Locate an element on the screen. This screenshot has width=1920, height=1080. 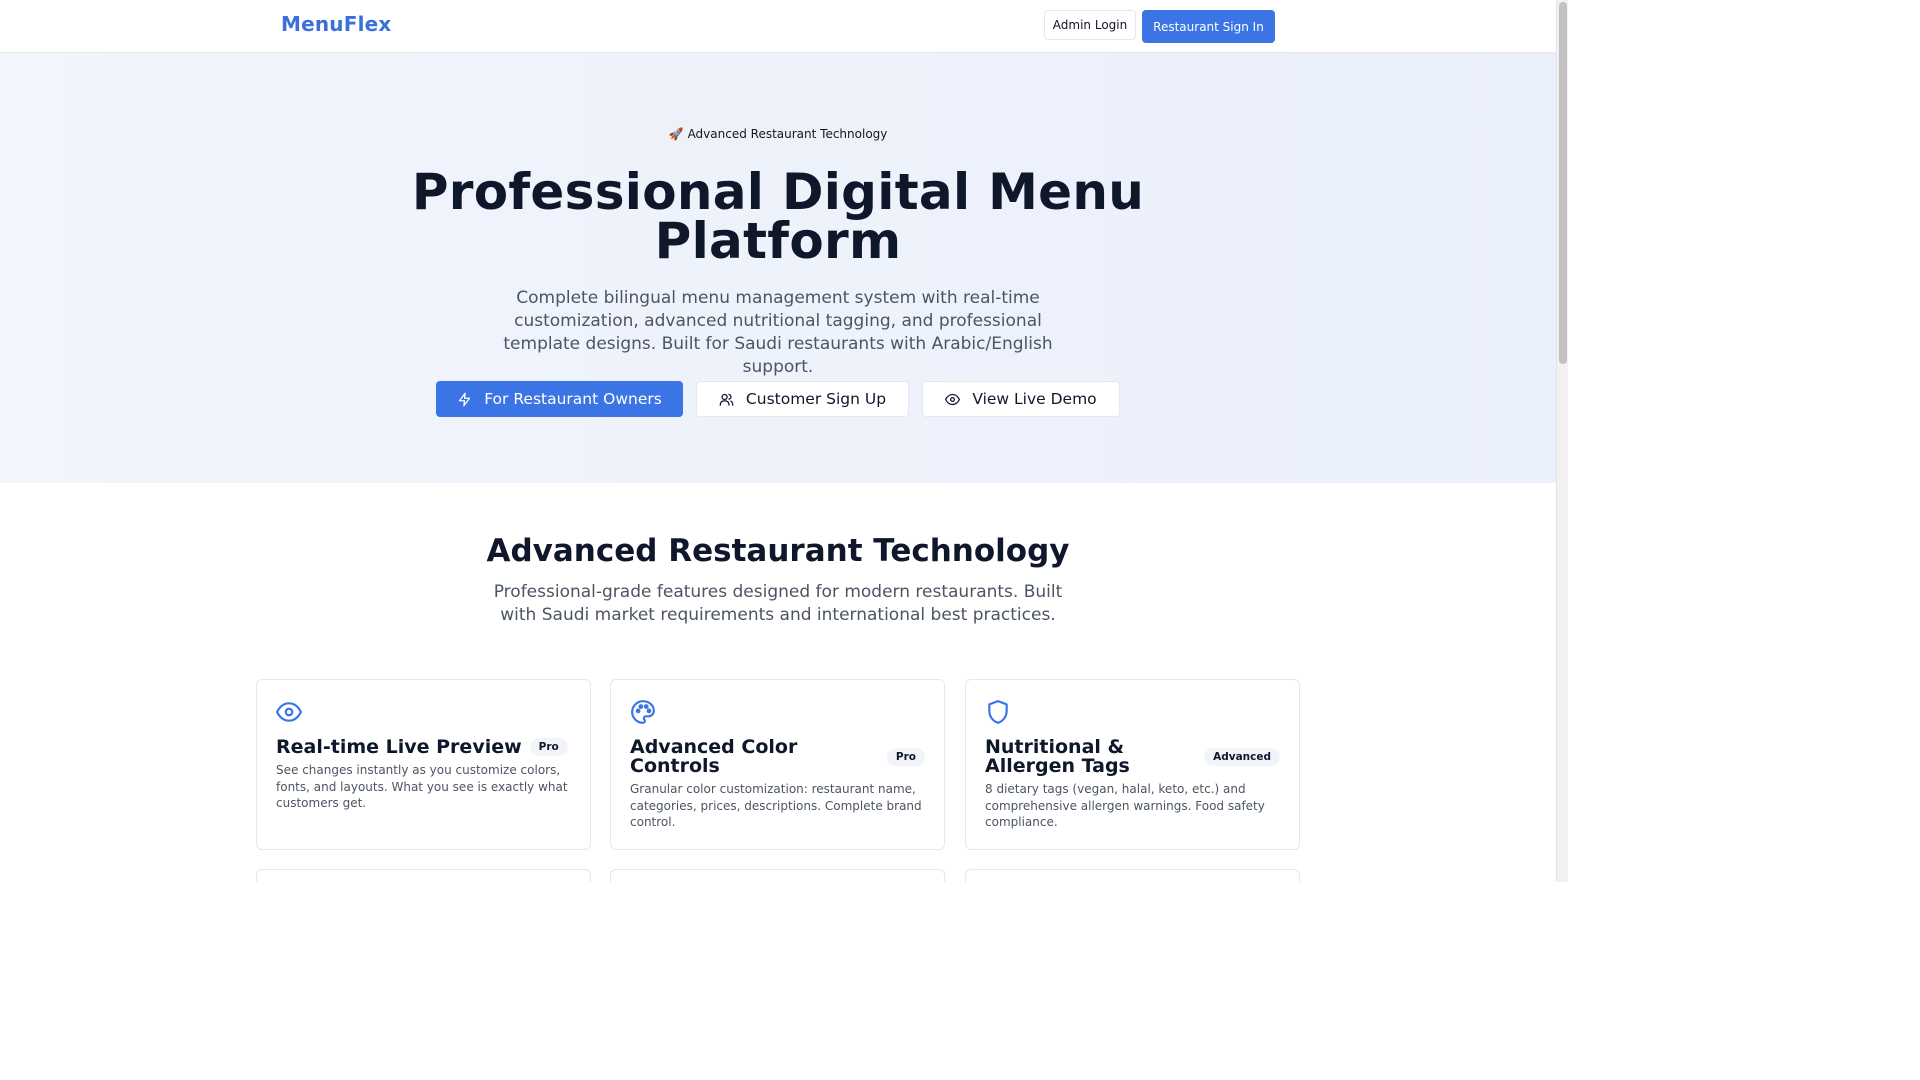
feature-card-title: Advanced Color Controls is located at coordinates (714, 756).